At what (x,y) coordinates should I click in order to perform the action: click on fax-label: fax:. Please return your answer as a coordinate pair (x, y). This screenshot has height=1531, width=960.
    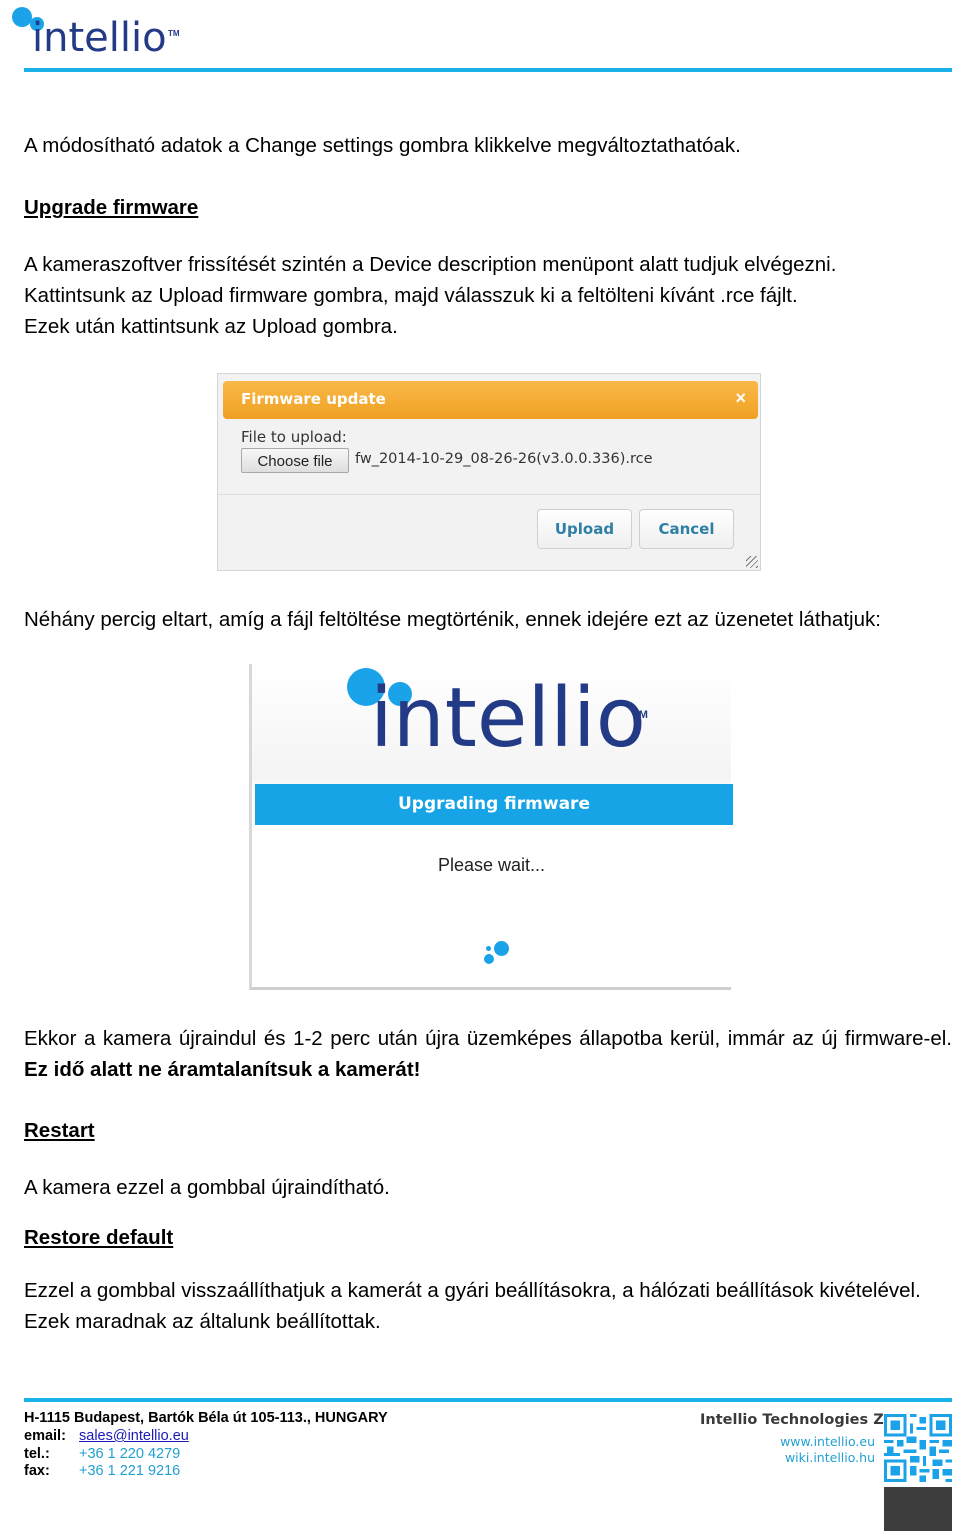
    Looking at the image, I should click on (37, 1471).